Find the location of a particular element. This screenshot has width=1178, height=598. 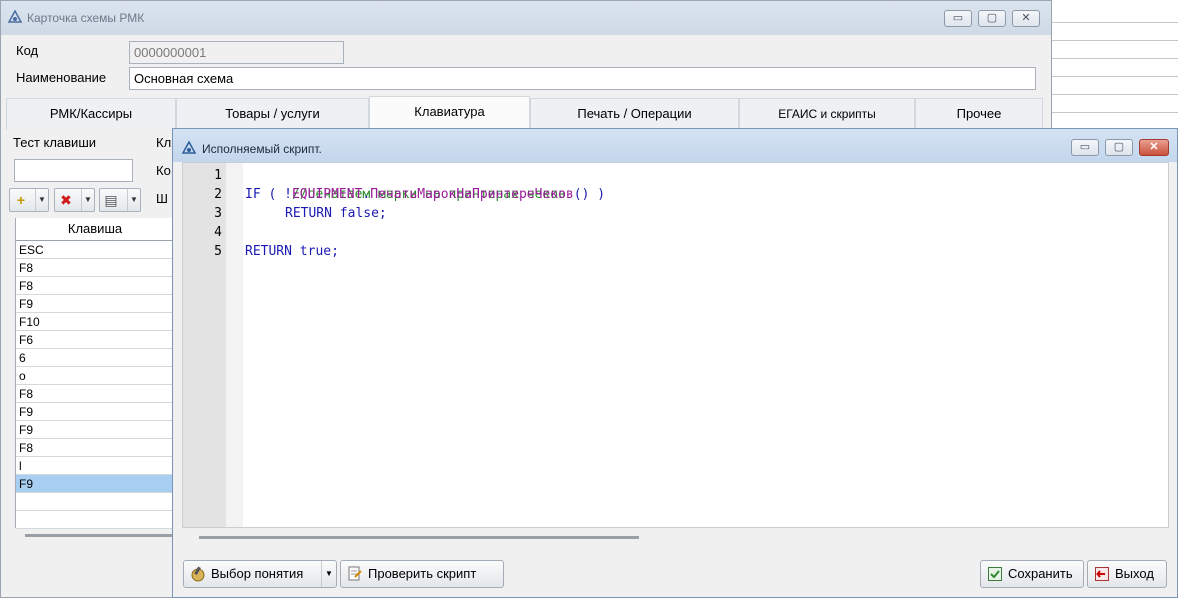

check-script-button: Проверить скрипт is located at coordinates (422, 574).